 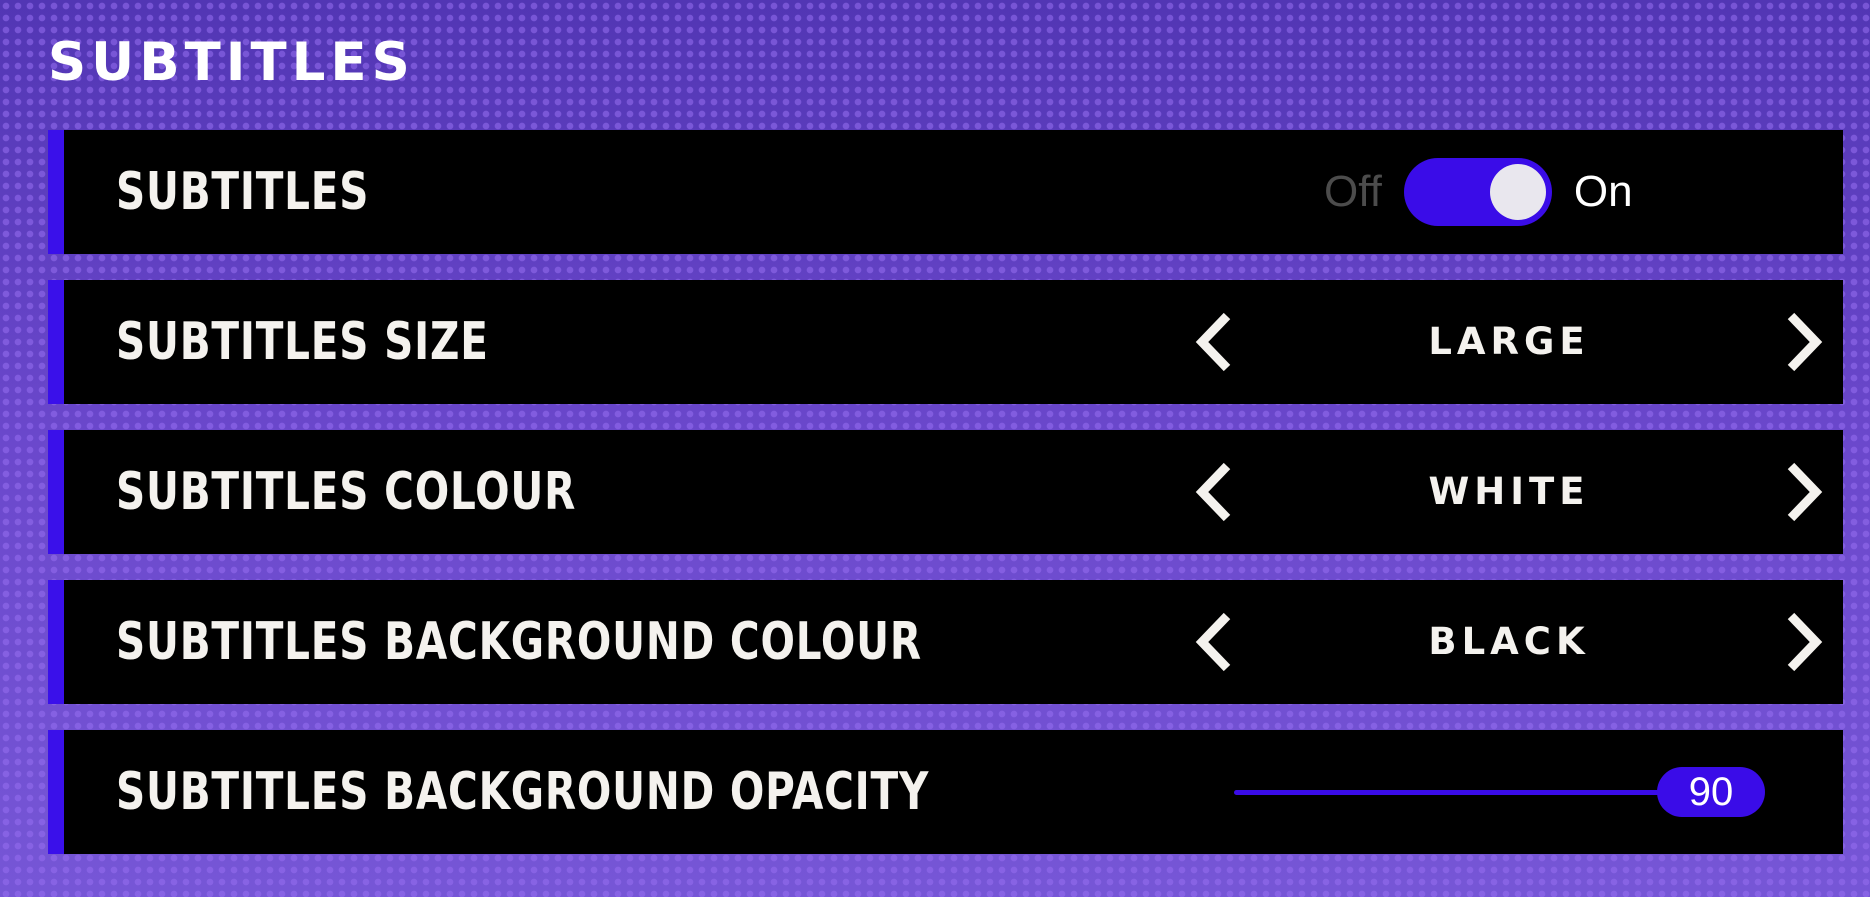 I want to click on setting-row-subtitles-size: SUBTITLES SIZE LARGE, so click(x=945, y=342).